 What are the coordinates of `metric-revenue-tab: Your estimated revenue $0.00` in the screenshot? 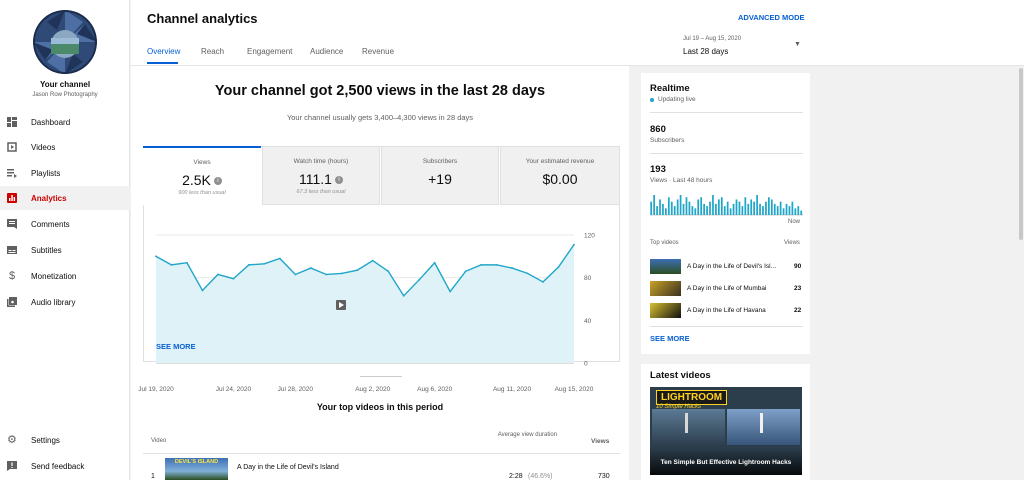 It's located at (560, 175).